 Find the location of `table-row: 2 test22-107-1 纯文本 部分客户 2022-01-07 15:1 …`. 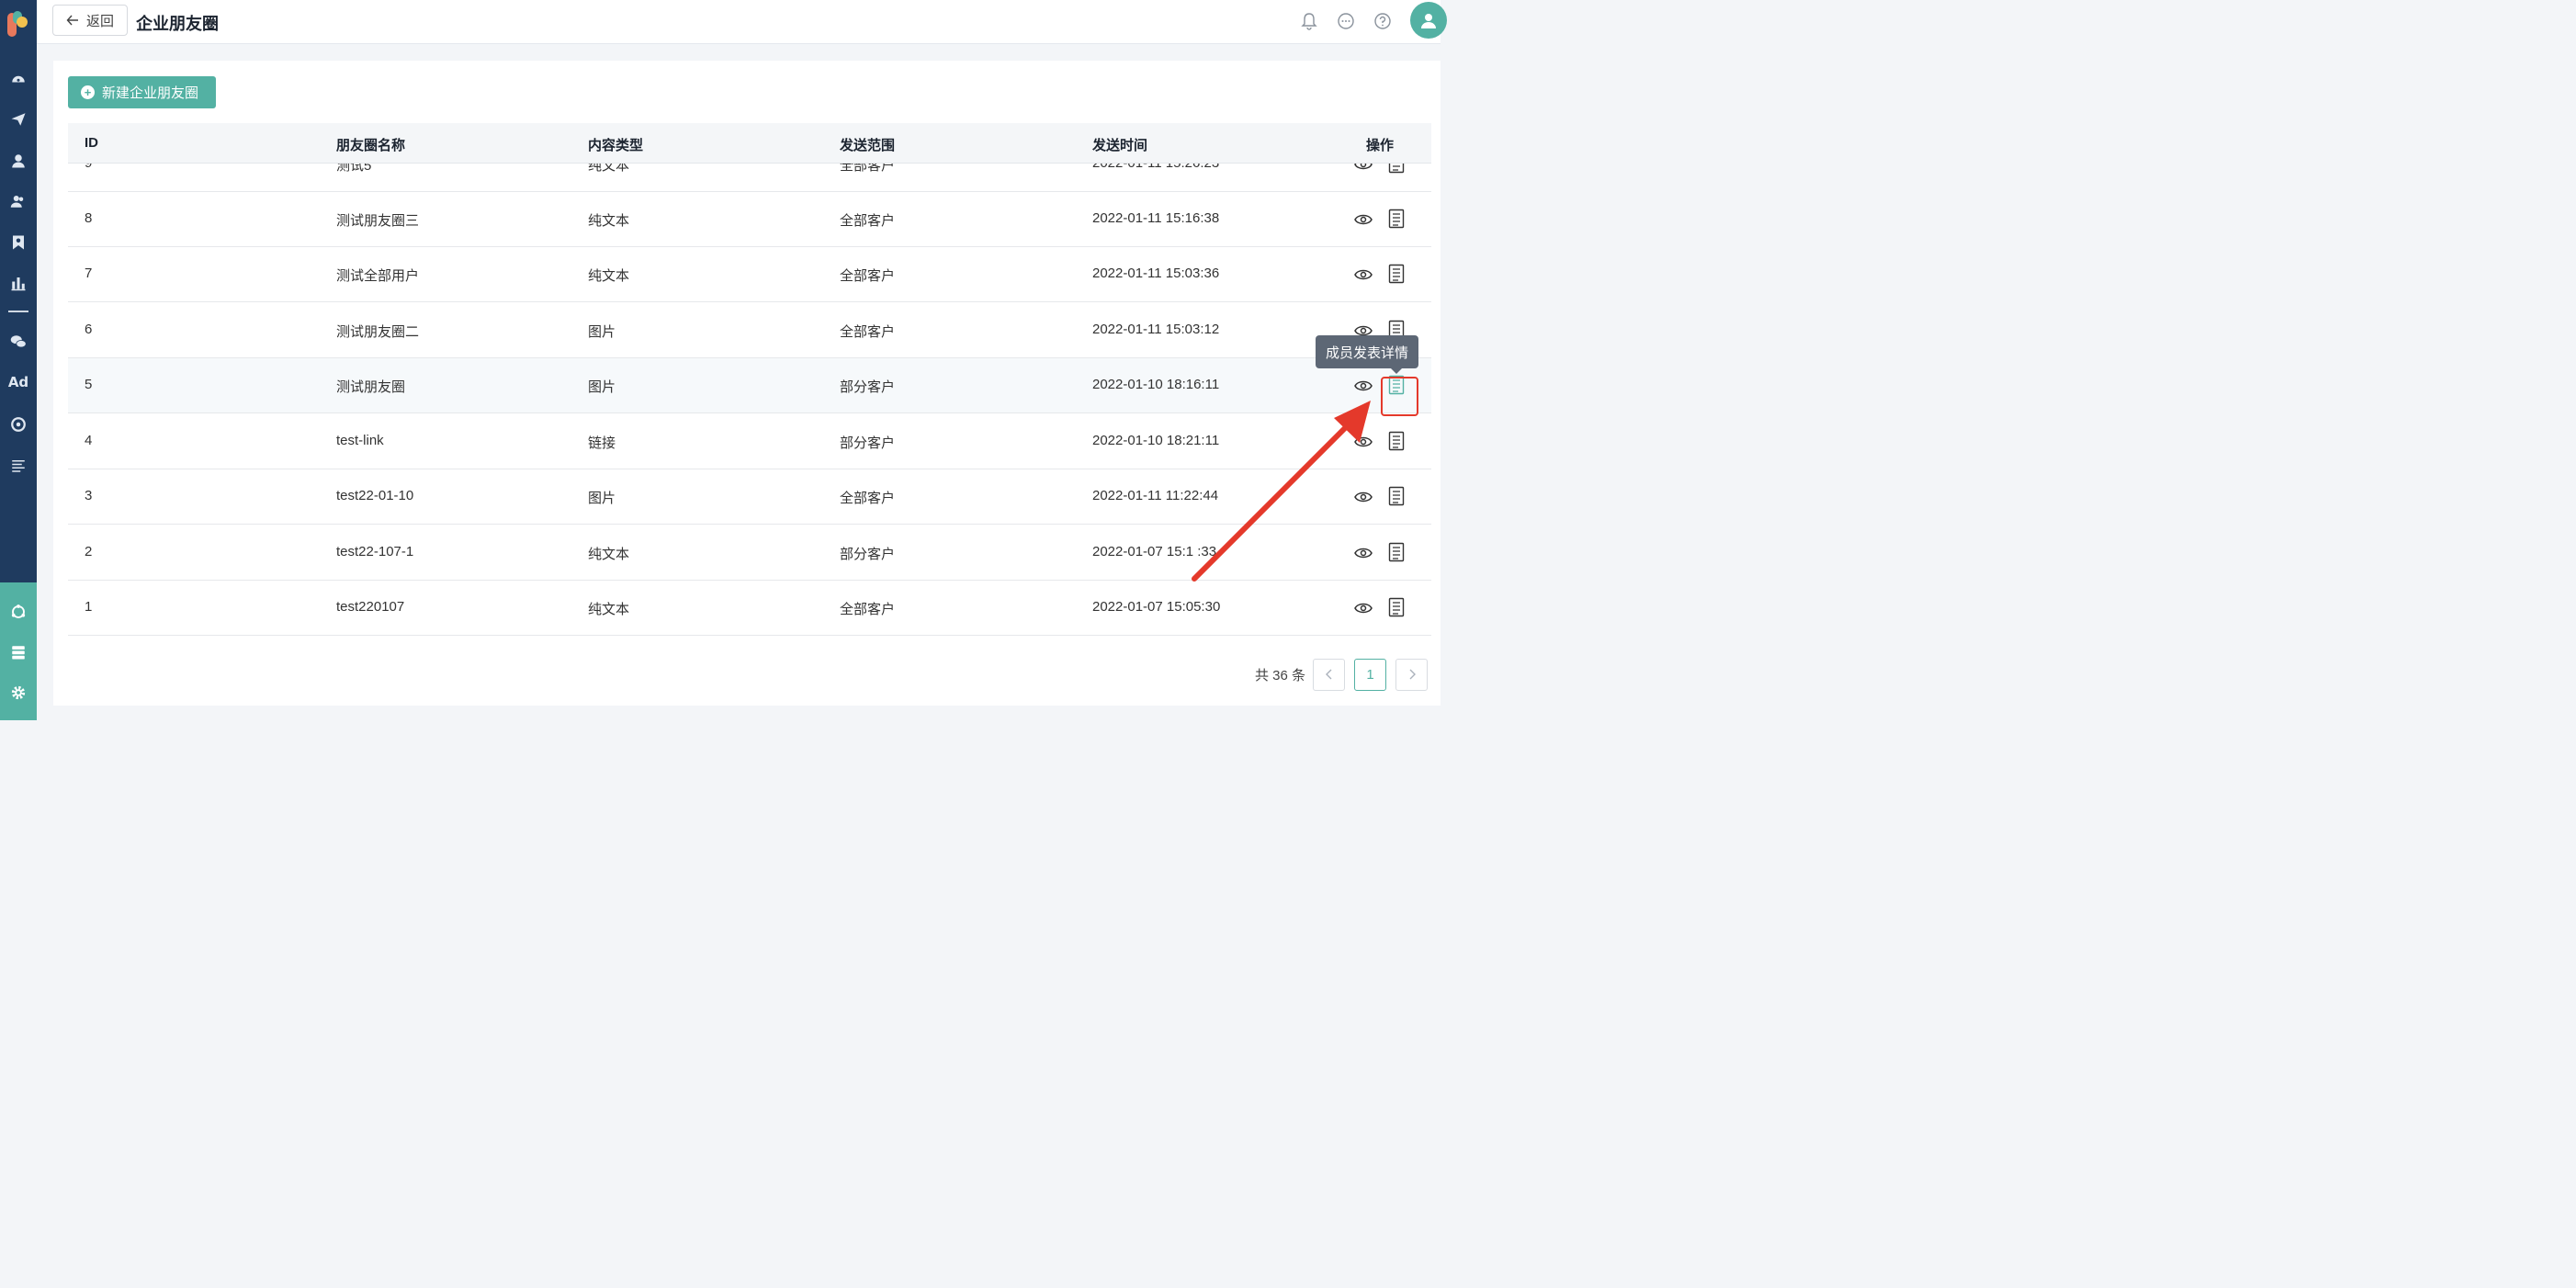

table-row: 2 test22-107-1 纯文本 部分客户 2022-01-07 15:1 … is located at coordinates (749, 553).